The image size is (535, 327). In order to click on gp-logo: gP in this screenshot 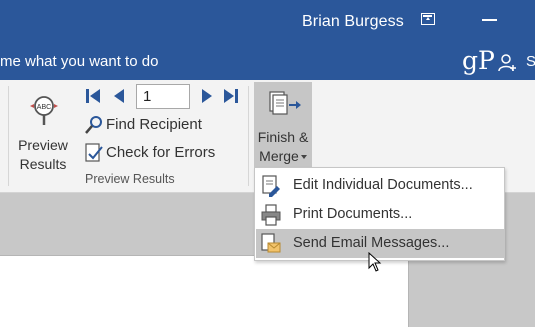, I will do `click(478, 60)`.